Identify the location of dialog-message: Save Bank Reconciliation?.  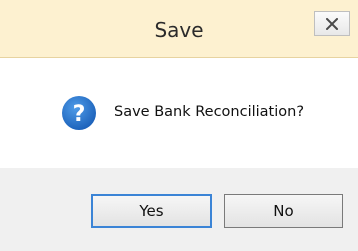
(209, 112).